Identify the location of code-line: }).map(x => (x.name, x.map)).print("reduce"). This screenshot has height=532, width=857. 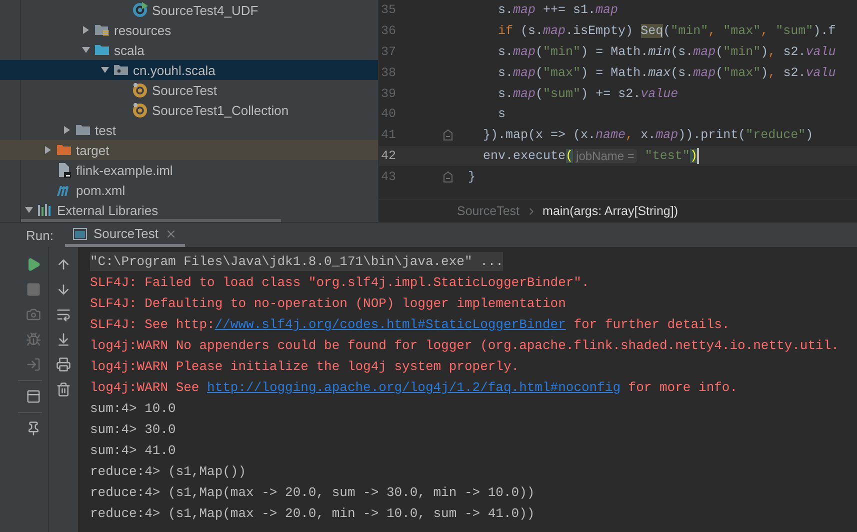
(648, 135).